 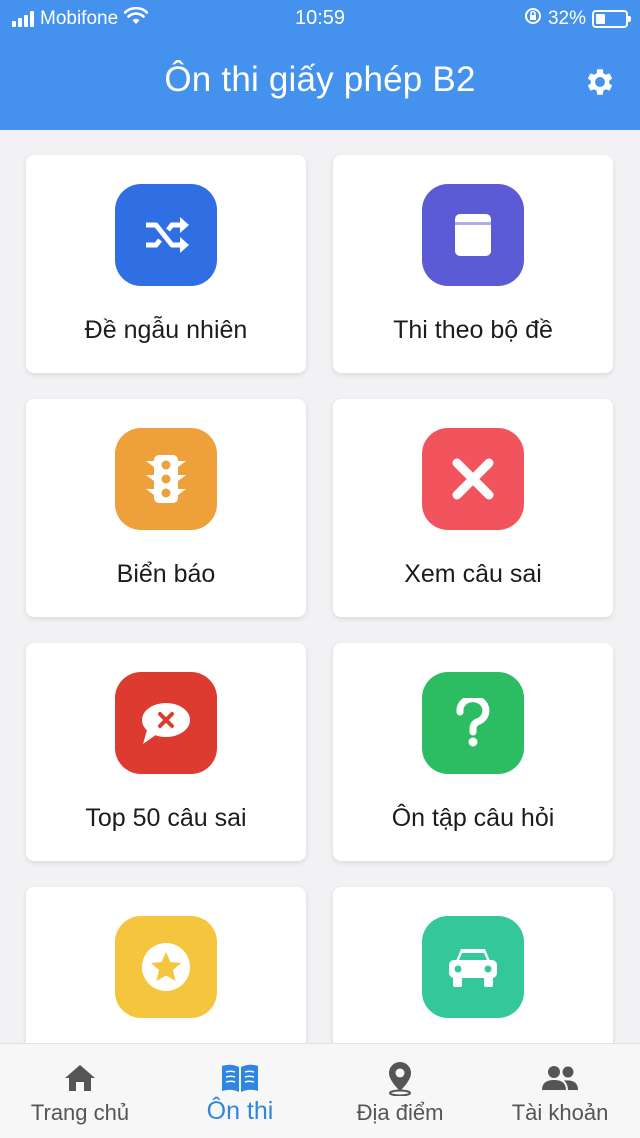 What do you see at coordinates (80, 1112) in the screenshot?
I see `tab-label: Trang chủ` at bounding box center [80, 1112].